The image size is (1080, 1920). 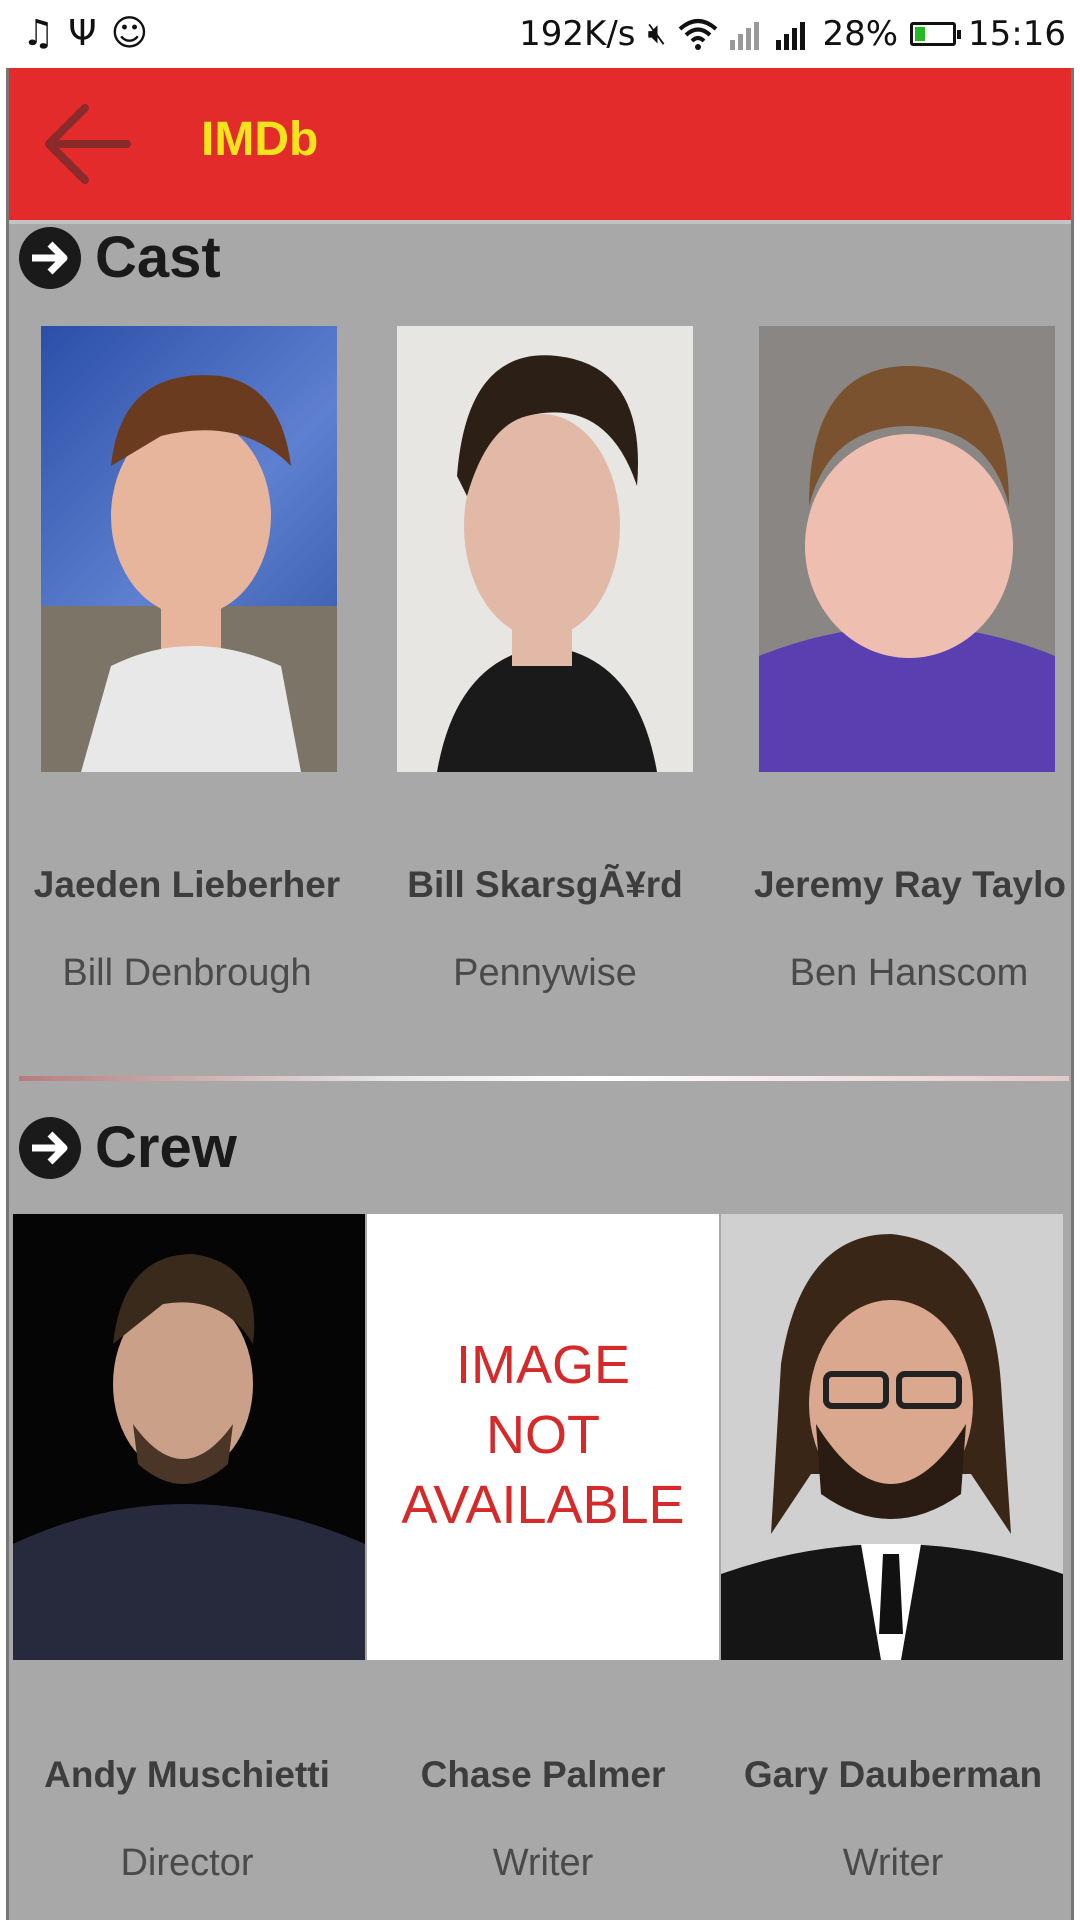 I want to click on section-title: Cast, so click(x=158, y=257).